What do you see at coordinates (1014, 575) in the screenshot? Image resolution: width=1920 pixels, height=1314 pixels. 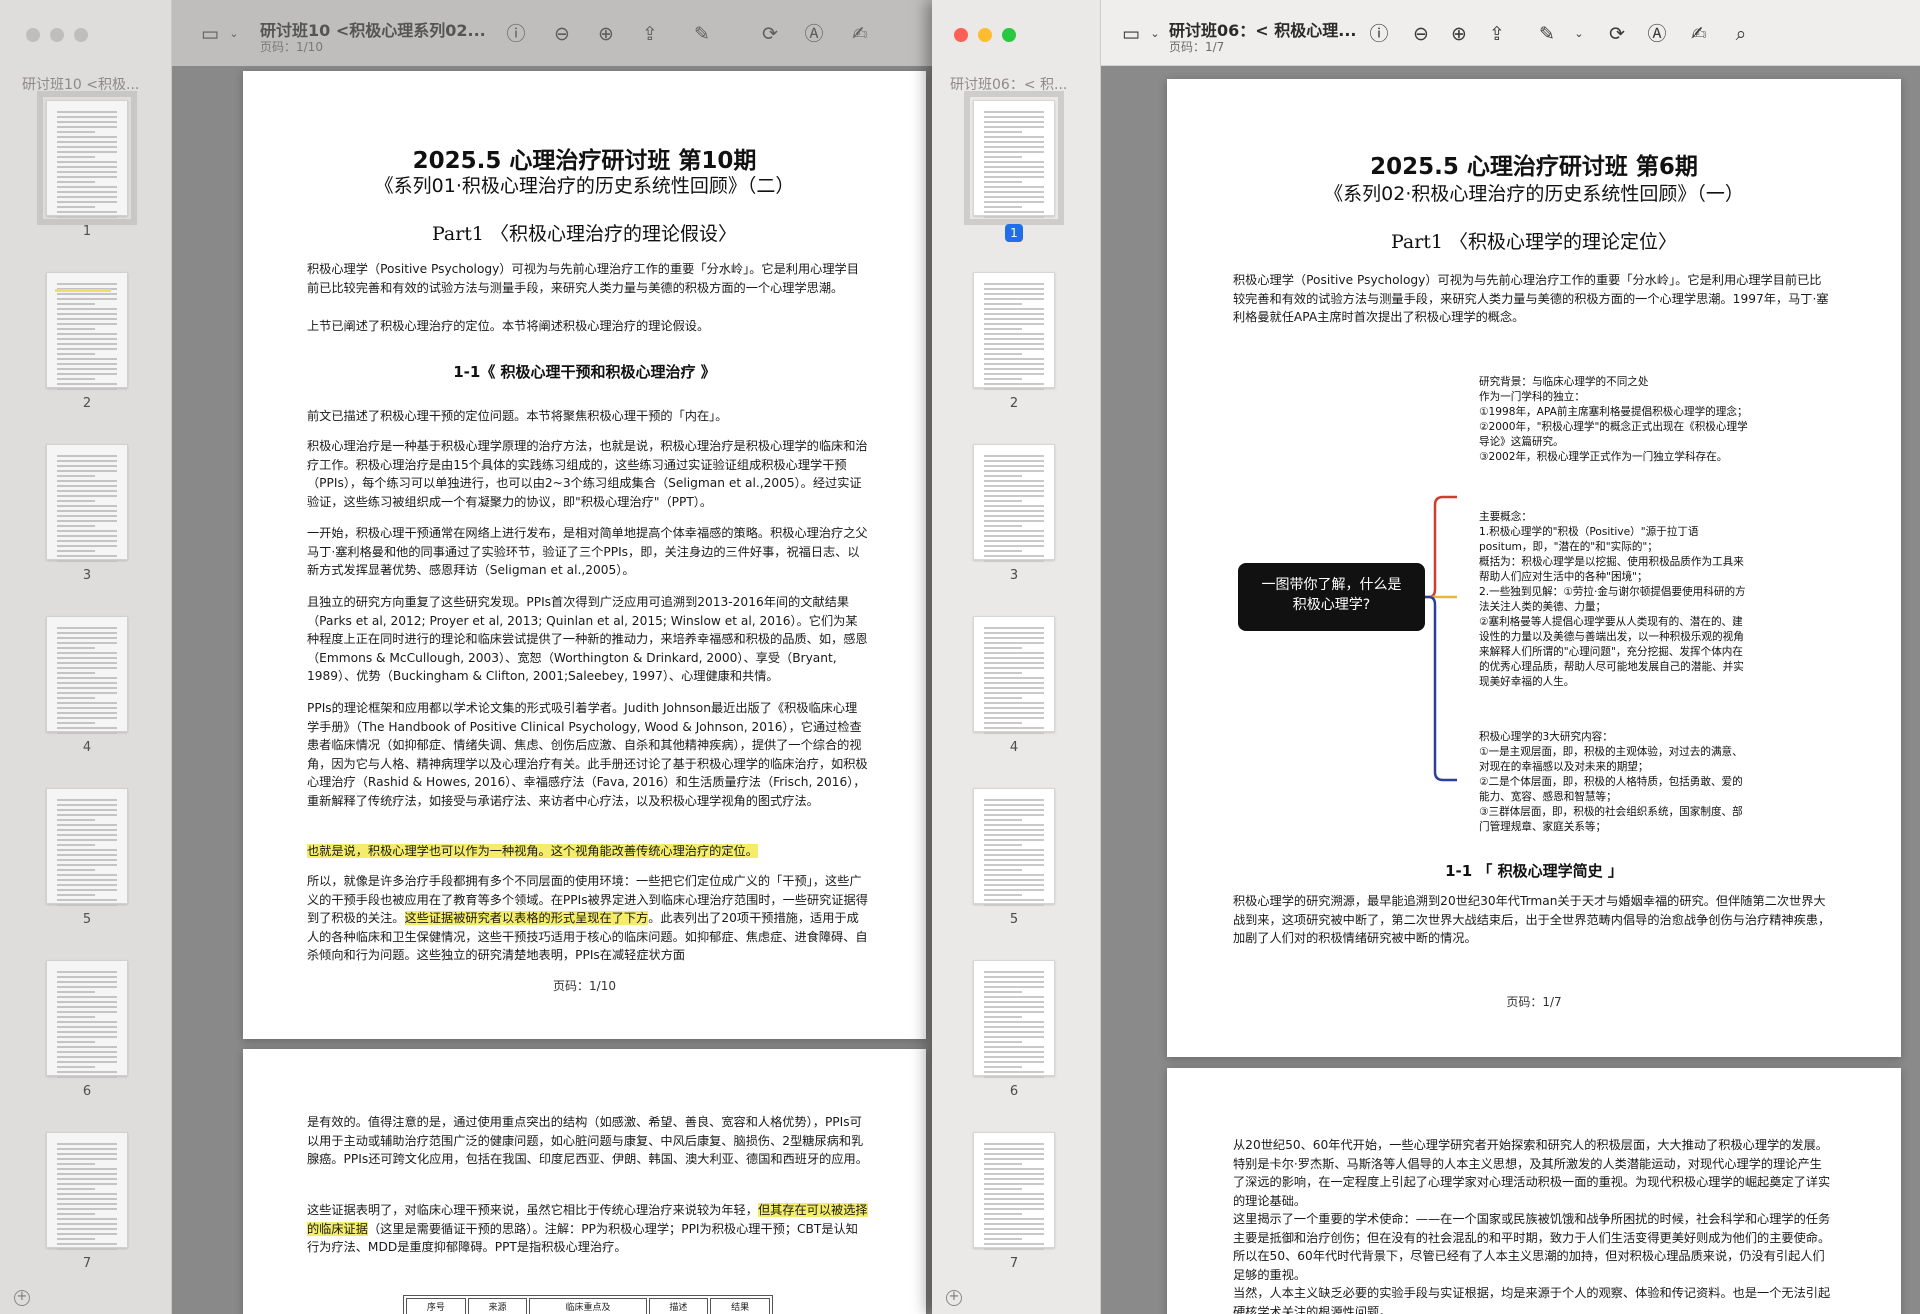 I see `thumbnail-page-number: 3` at bounding box center [1014, 575].